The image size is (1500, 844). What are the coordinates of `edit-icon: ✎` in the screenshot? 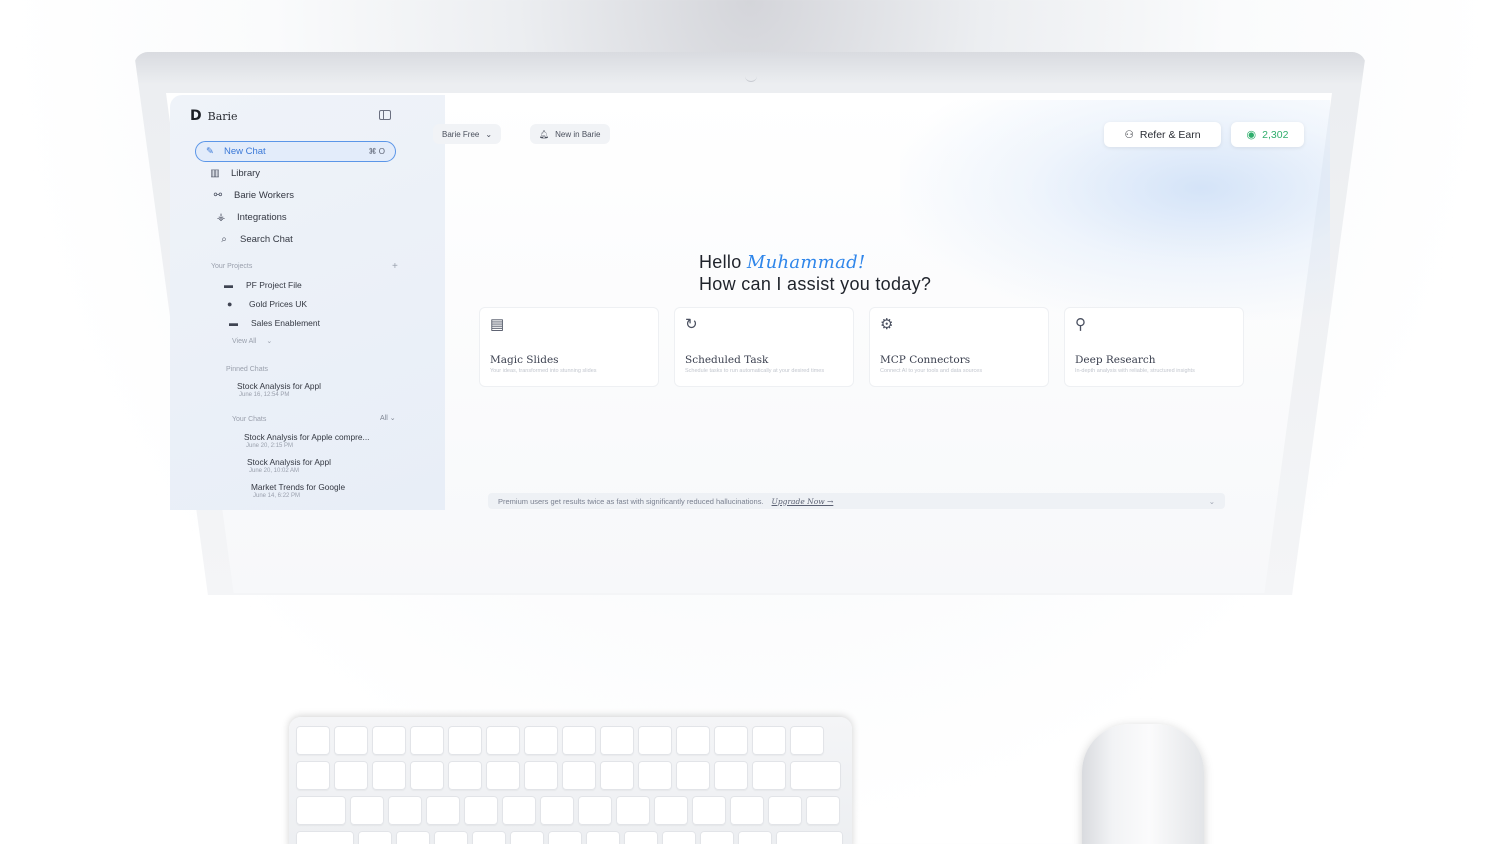 It's located at (210, 151).